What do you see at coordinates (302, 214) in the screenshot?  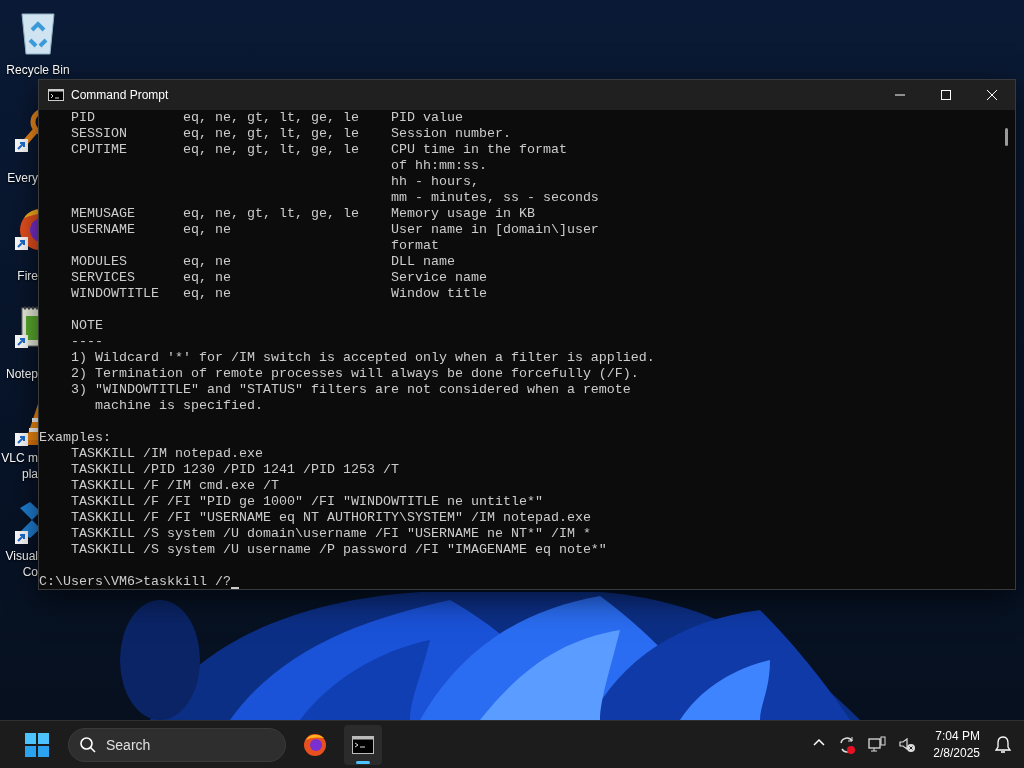 I see `console-line: MEMUSAGE eq, ne, gt, lt, ge, le Memory usage in KB` at bounding box center [302, 214].